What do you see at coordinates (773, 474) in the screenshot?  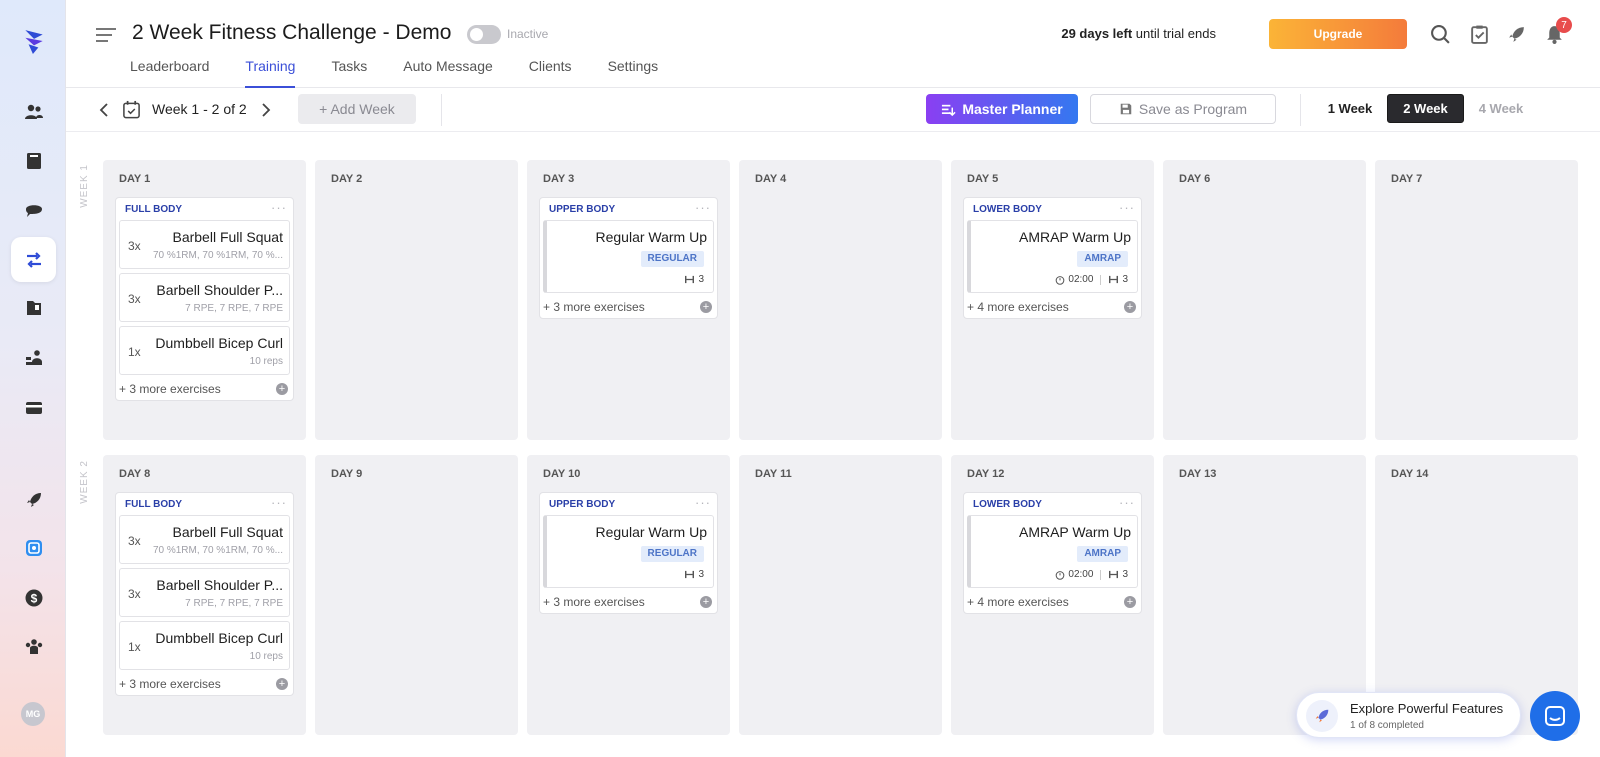 I see `day-label: DAY 11` at bounding box center [773, 474].